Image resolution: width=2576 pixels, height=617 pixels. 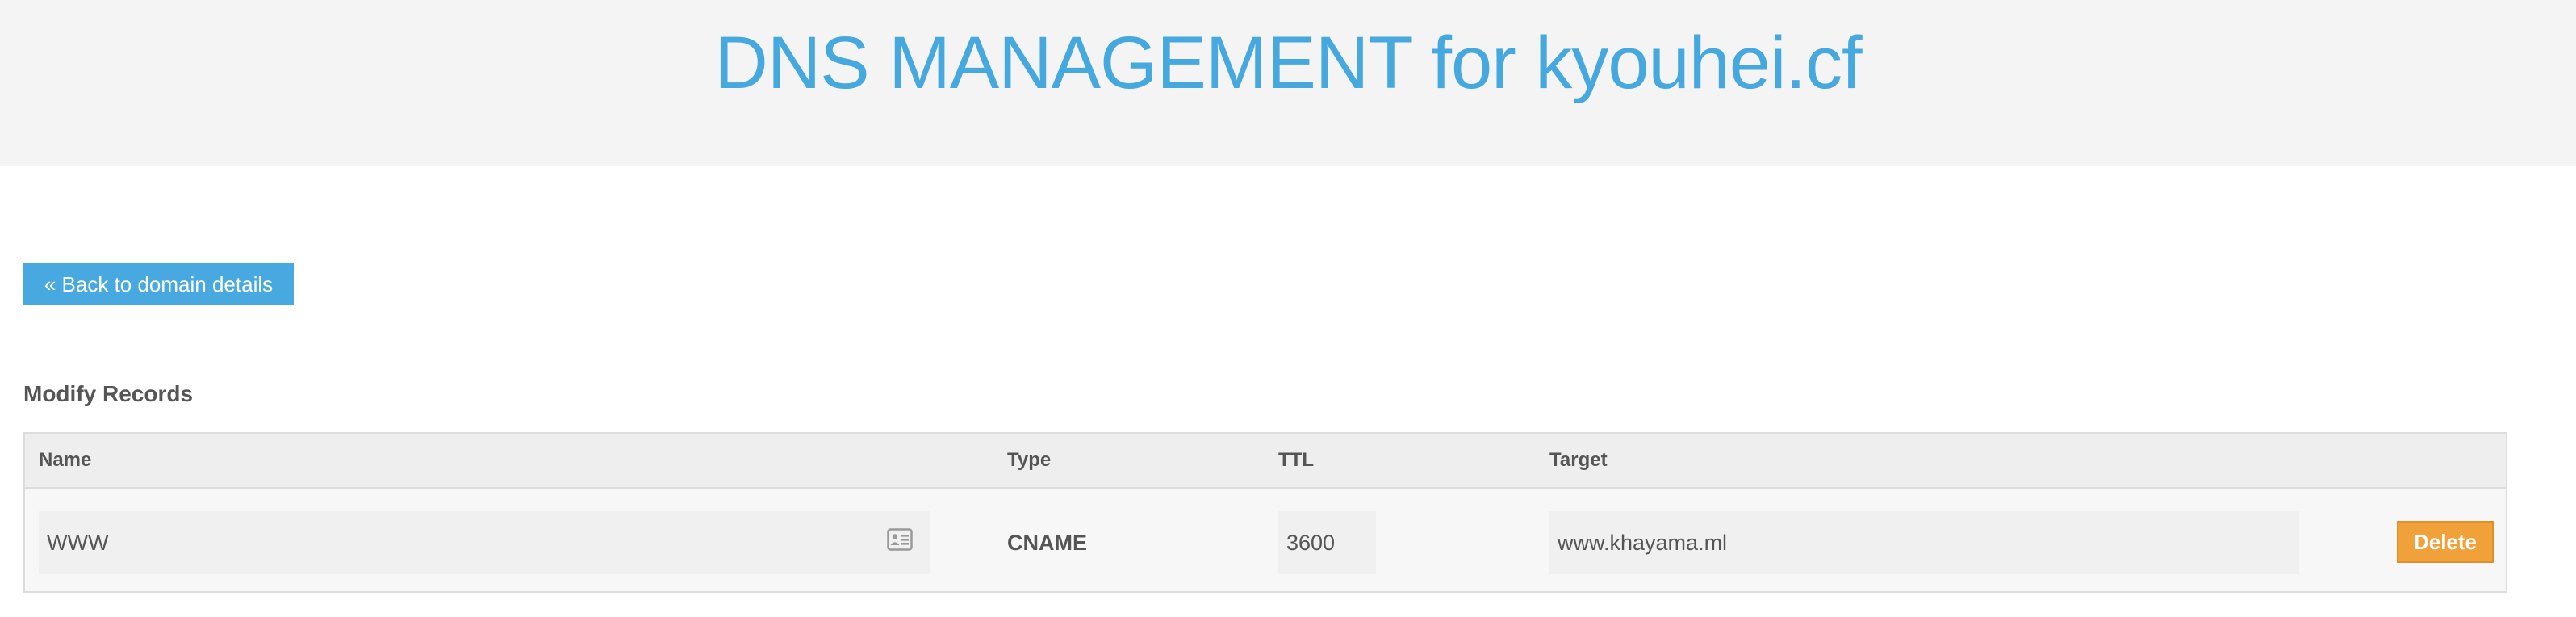 What do you see at coordinates (1265, 461) in the screenshot?
I see `records-table-header: Name Type TTL Target` at bounding box center [1265, 461].